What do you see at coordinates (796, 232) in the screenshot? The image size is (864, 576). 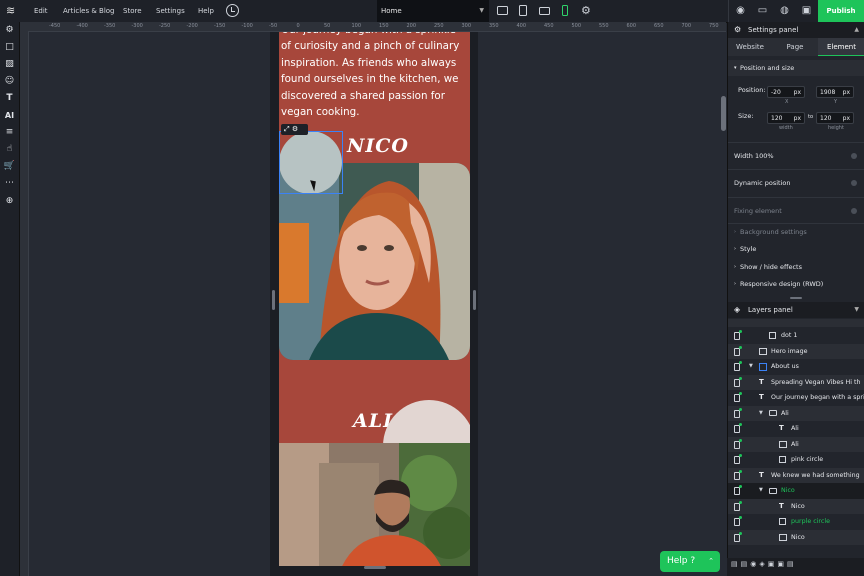 I see `background-settings-row: › Background settings` at bounding box center [796, 232].